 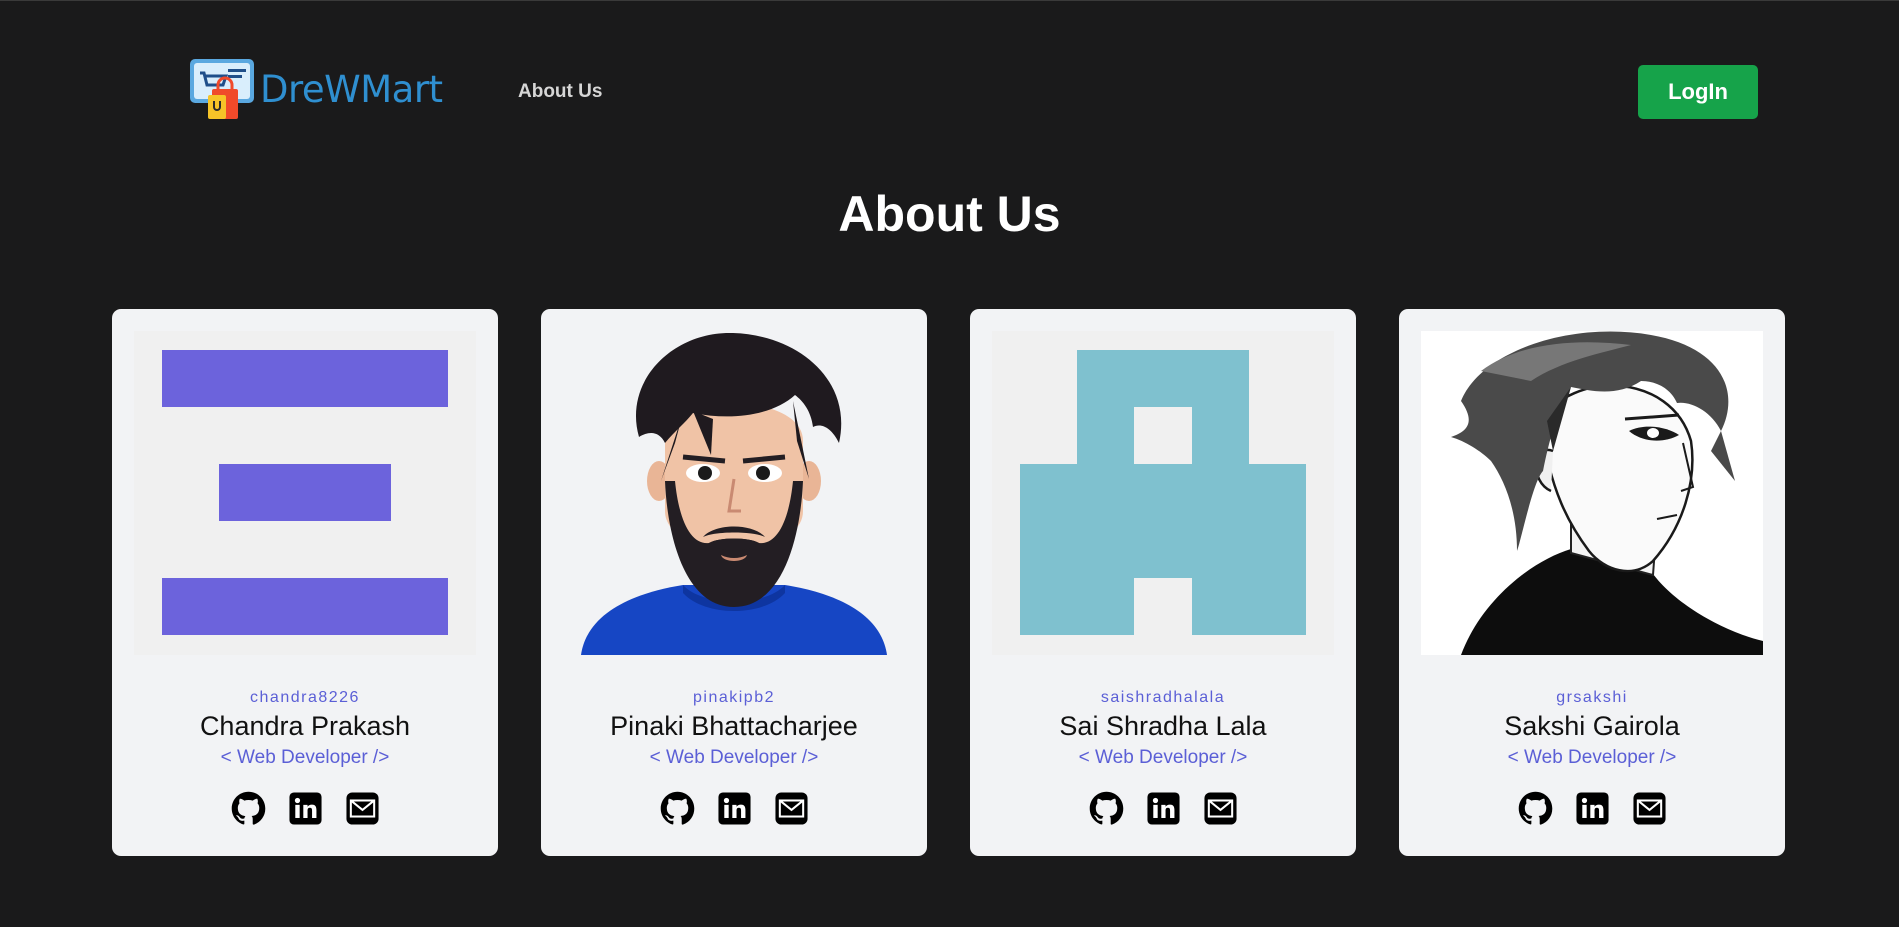 I want to click on identicon-purple-icon, so click(x=305, y=493).